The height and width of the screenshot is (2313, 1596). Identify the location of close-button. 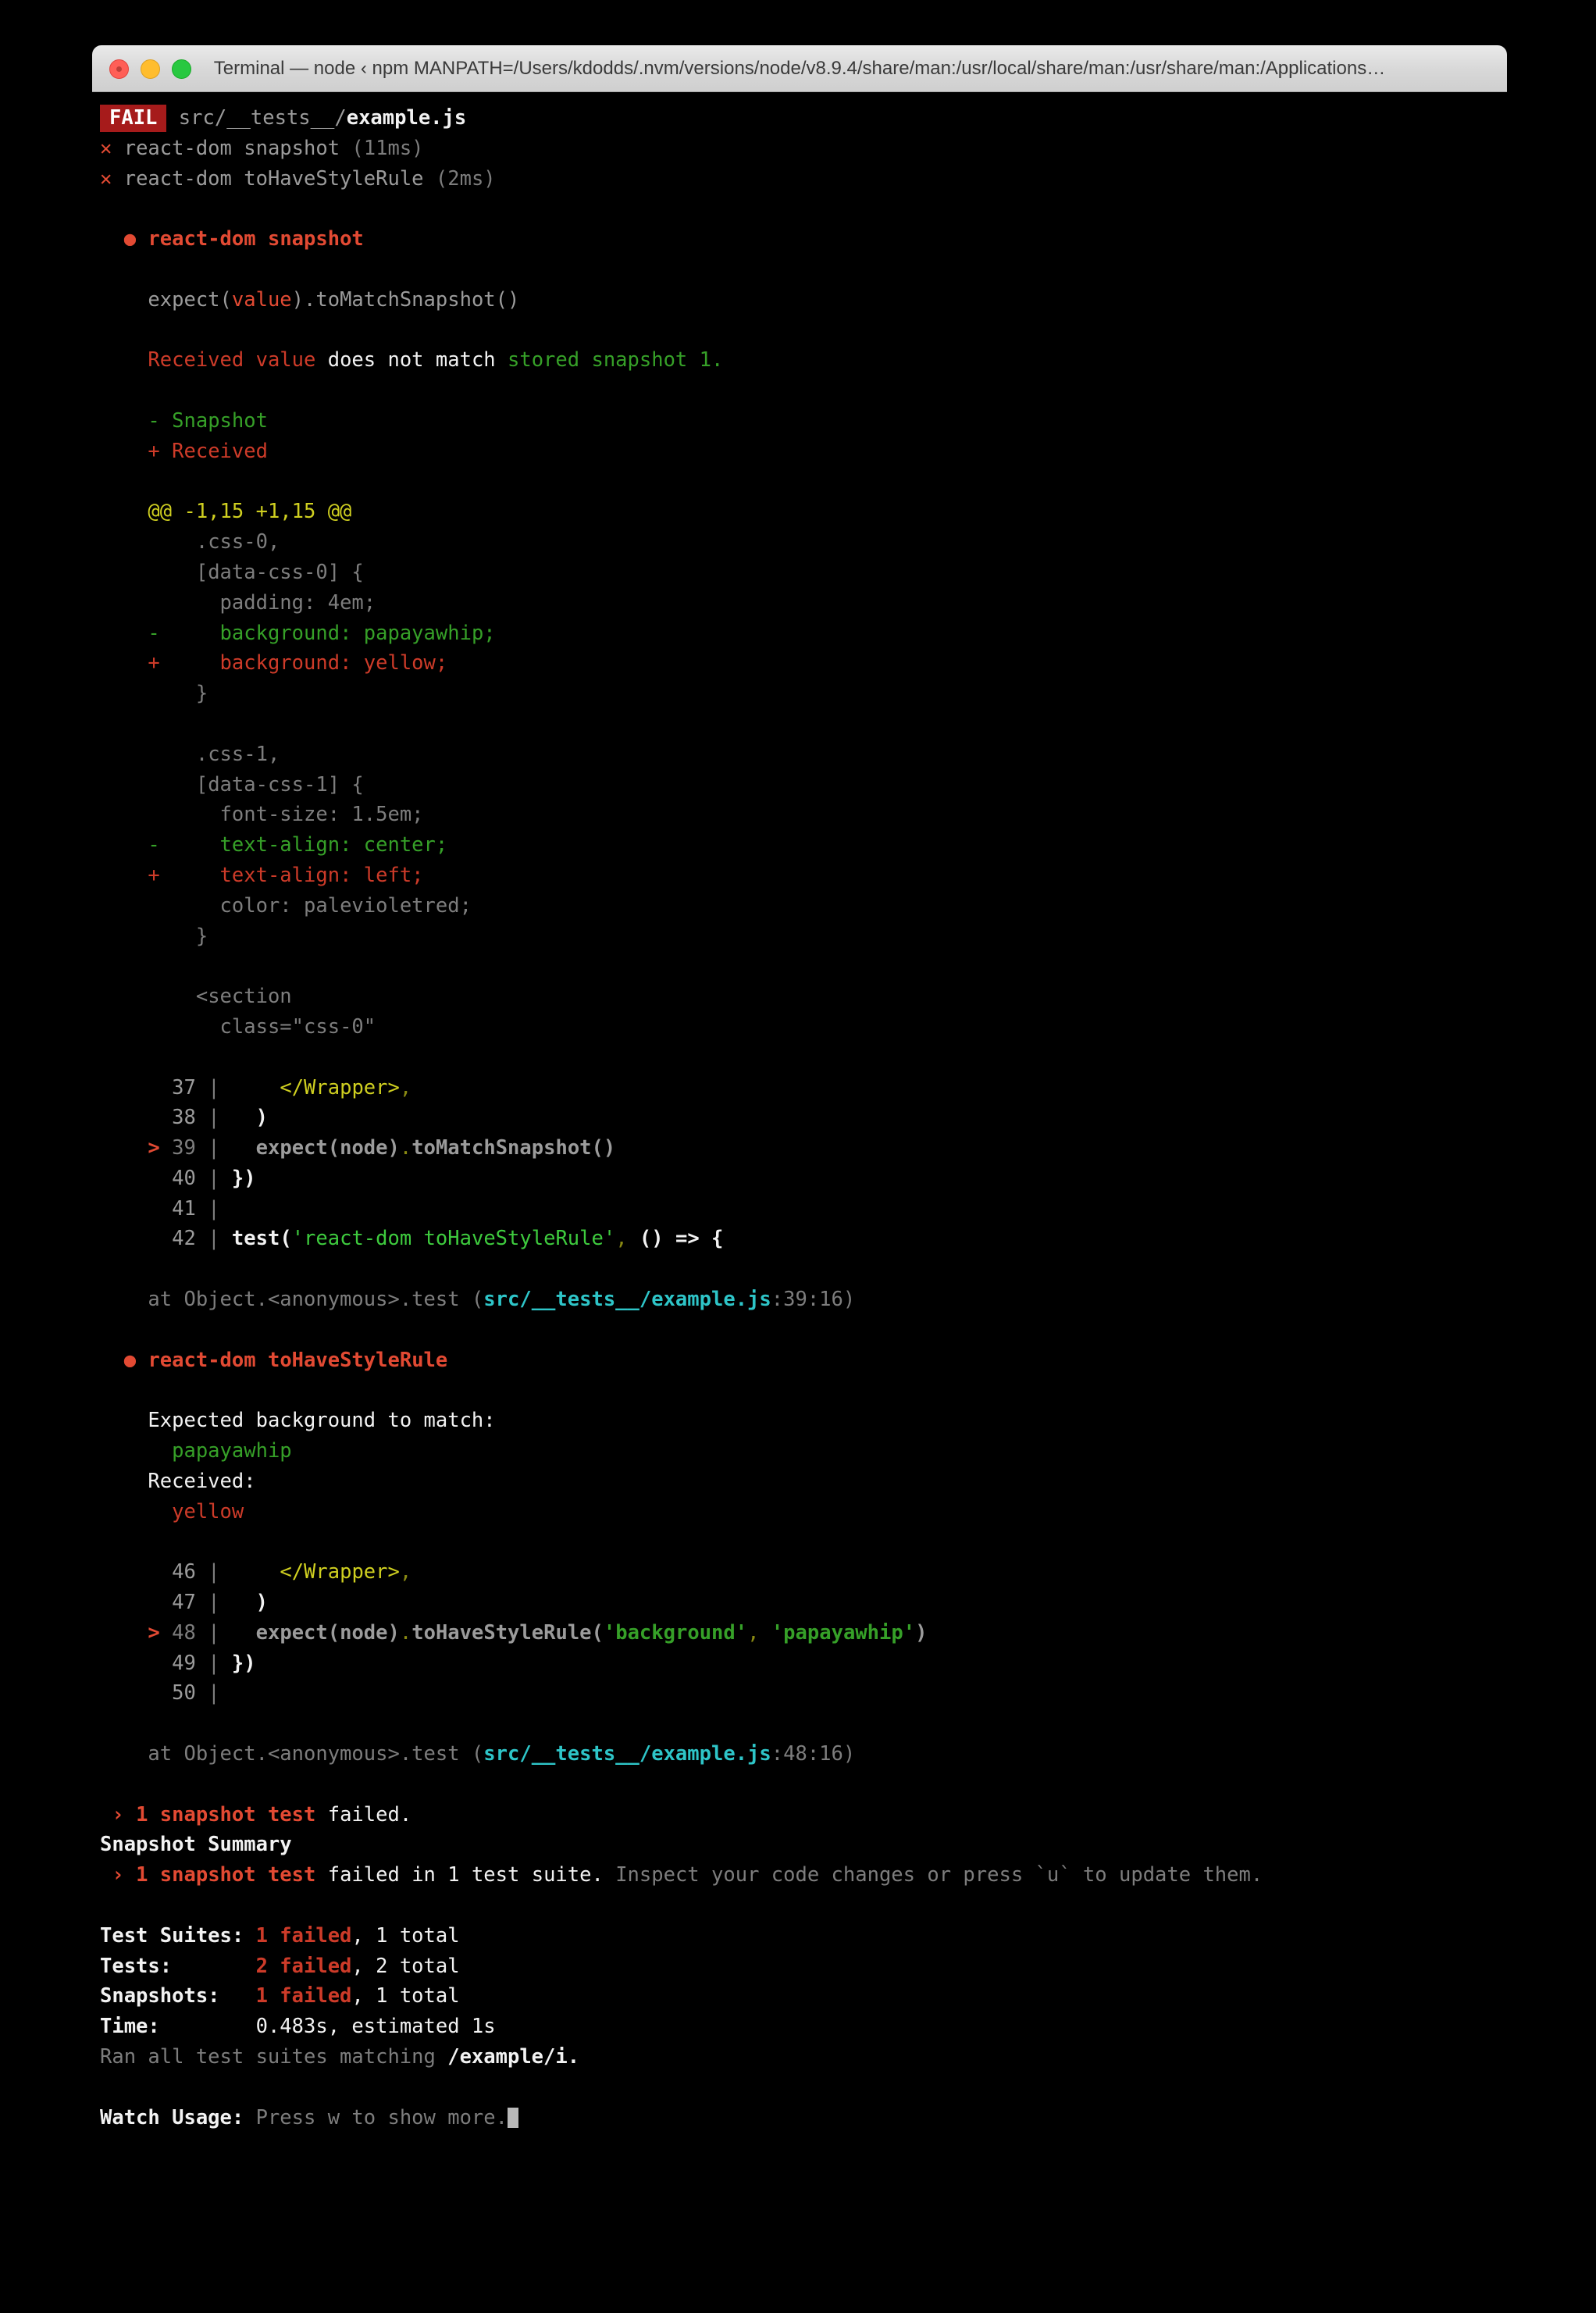
(119, 69).